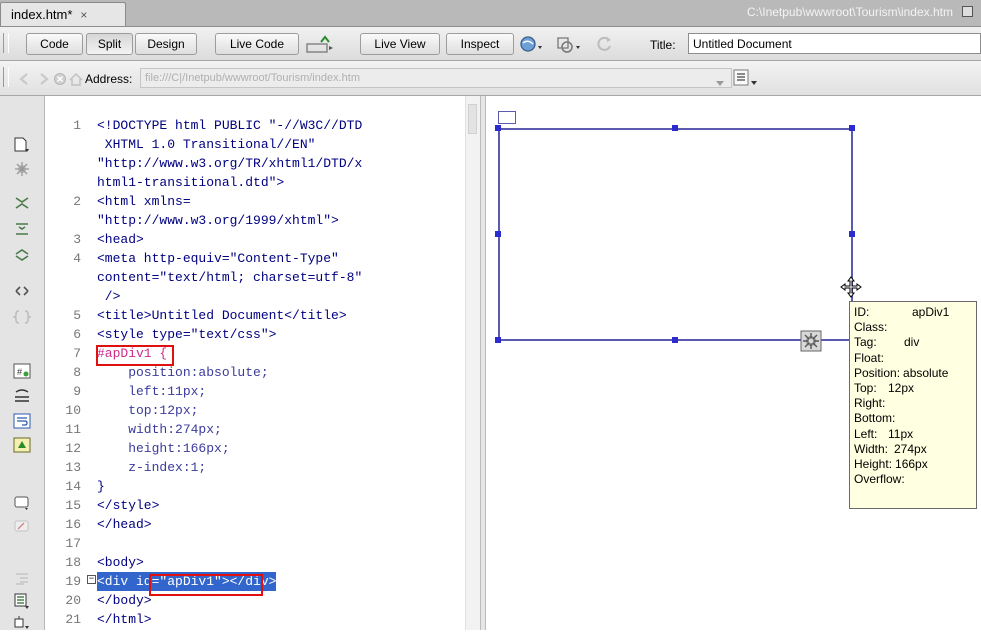  I want to click on collapse-tag-icon: −, so click(91, 579).